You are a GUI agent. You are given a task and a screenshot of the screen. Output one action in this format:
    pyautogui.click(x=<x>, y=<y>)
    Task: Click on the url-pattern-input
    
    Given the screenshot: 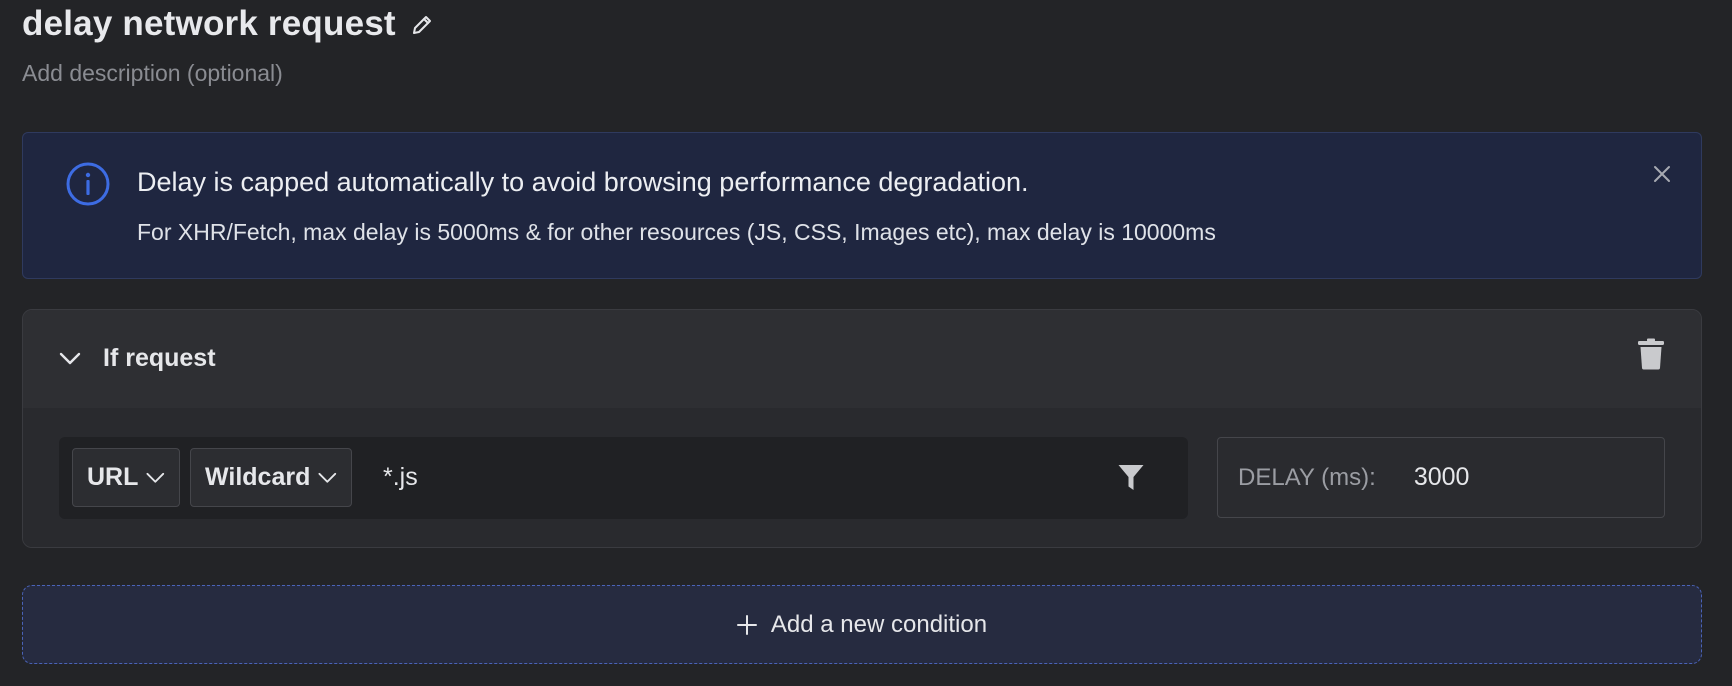 What is the action you would take?
    pyautogui.click(x=719, y=477)
    